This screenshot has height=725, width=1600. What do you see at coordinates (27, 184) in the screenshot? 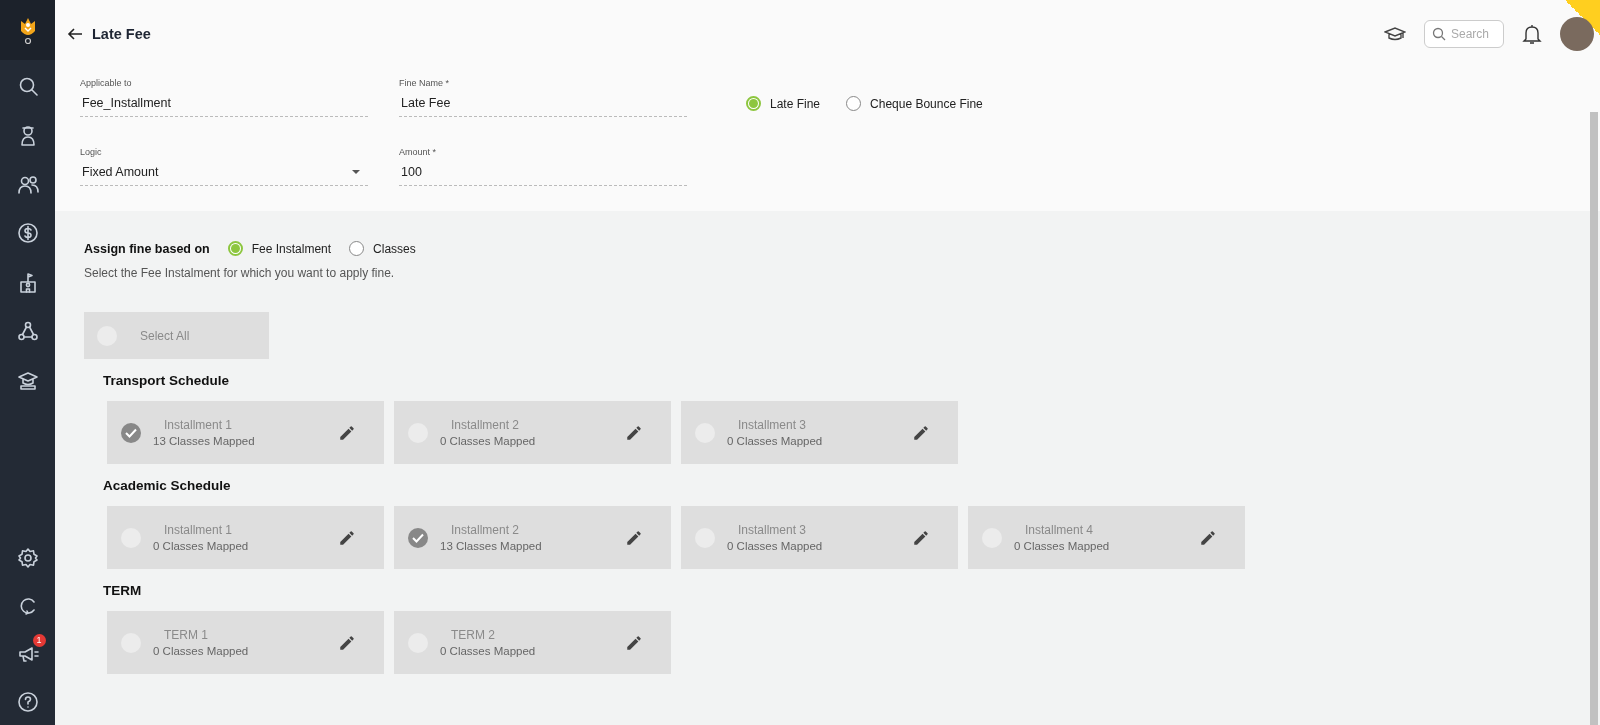
I see `people-icon` at bounding box center [27, 184].